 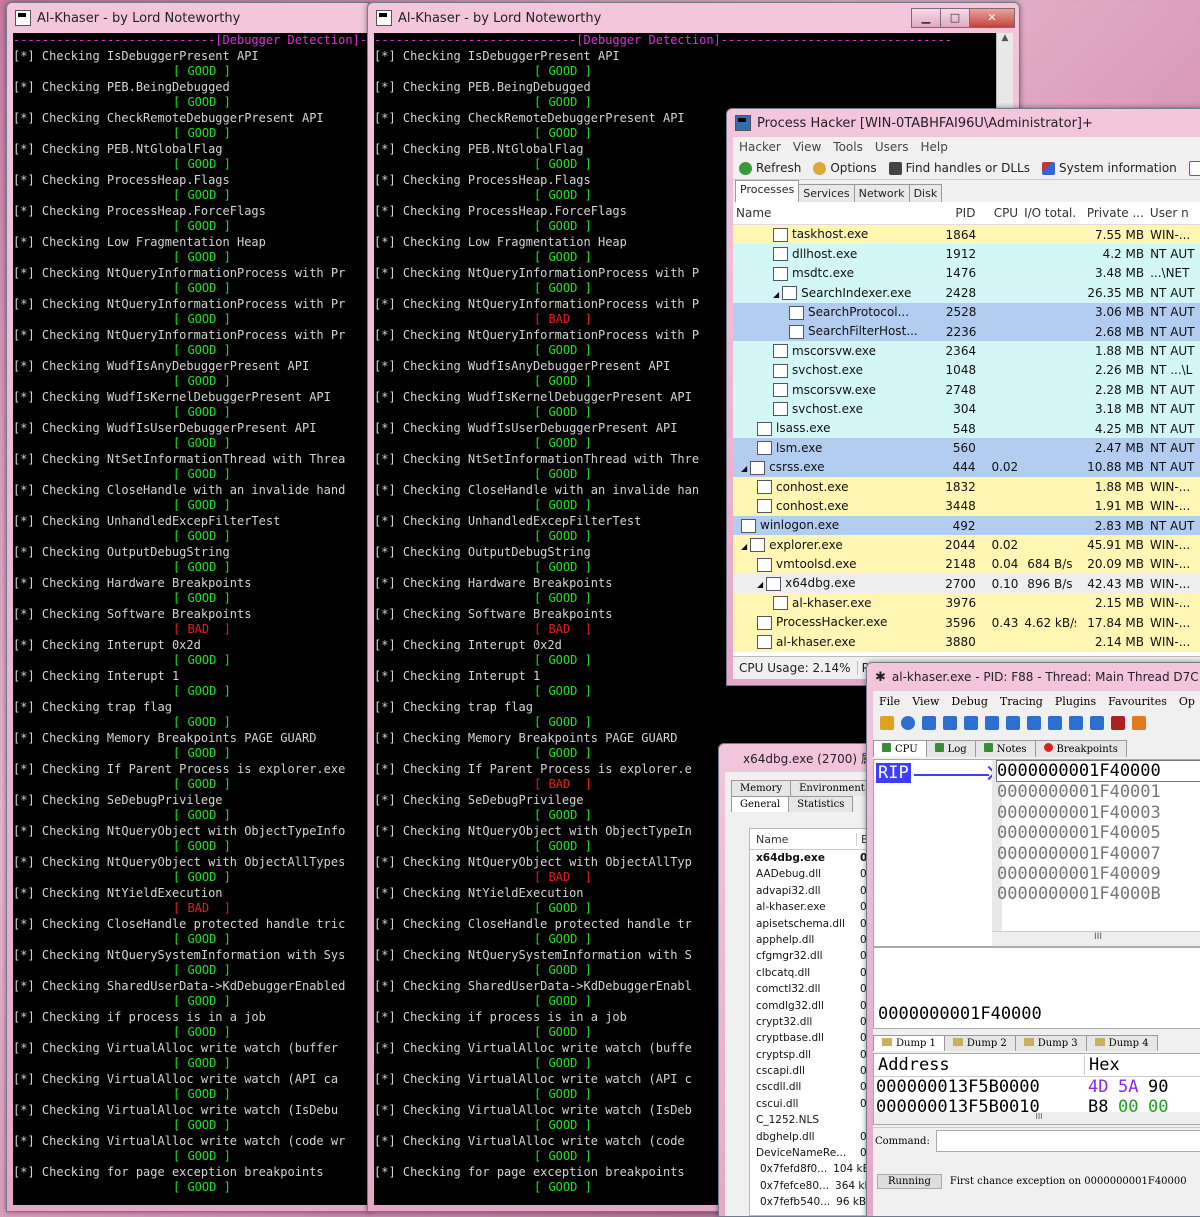 What do you see at coordinates (1067, 1141) in the screenshot?
I see `command-input` at bounding box center [1067, 1141].